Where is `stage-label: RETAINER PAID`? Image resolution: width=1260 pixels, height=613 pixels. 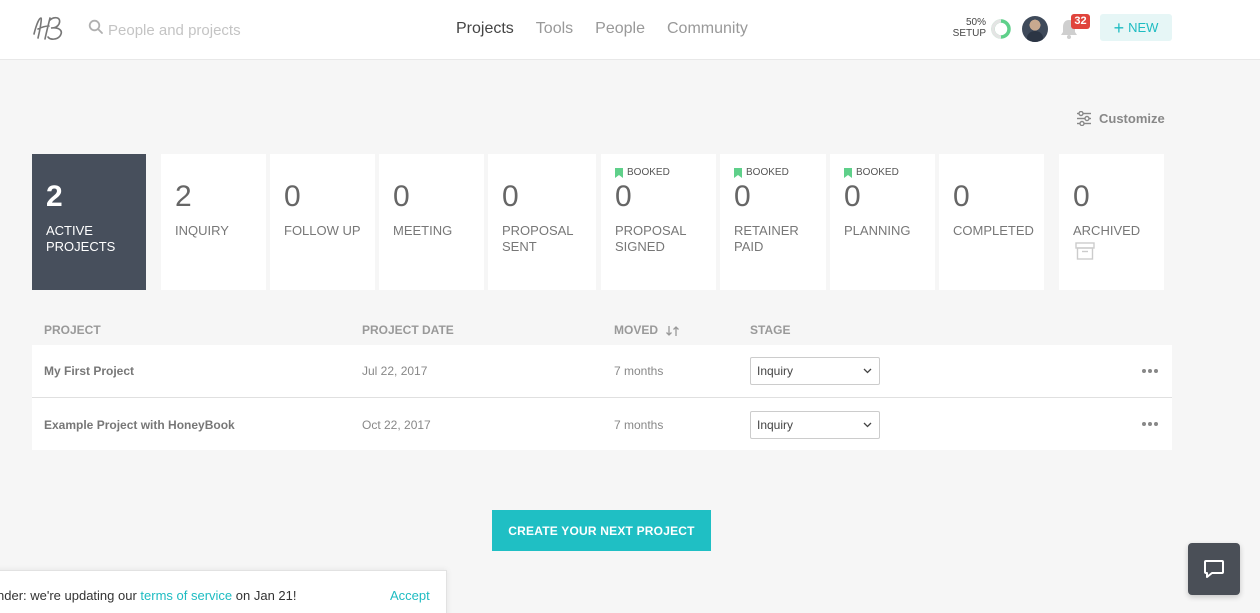 stage-label: RETAINER PAID is located at coordinates (766, 238).